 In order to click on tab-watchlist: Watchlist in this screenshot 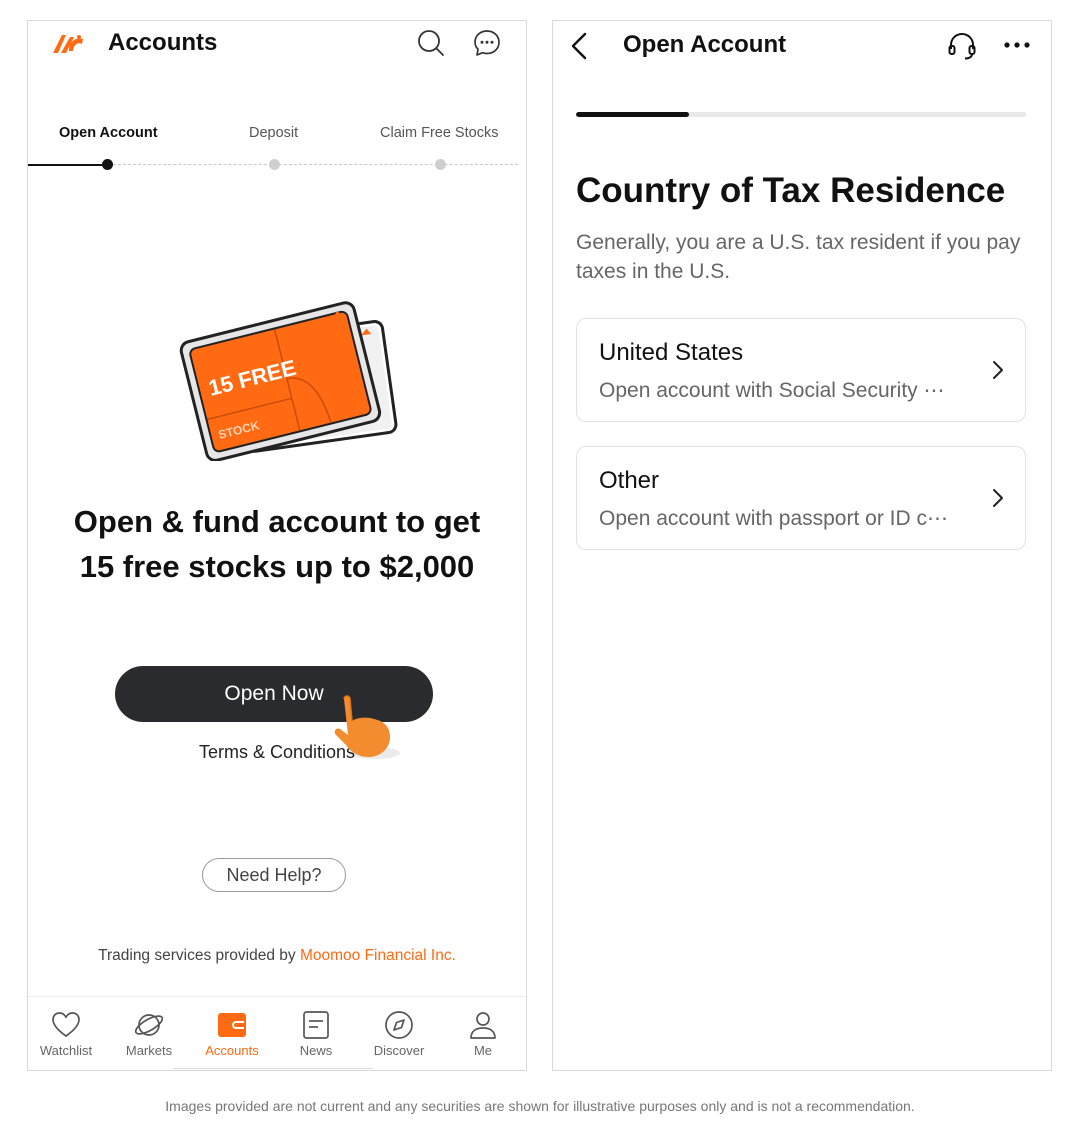, I will do `click(67, 1033)`.